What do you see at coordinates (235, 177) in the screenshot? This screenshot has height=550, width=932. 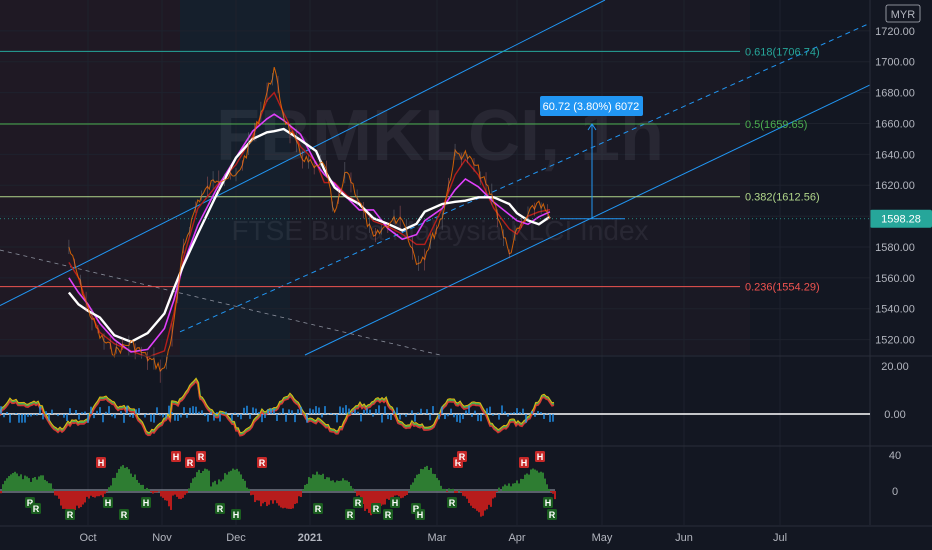 I see `bg-zone-bull` at bounding box center [235, 177].